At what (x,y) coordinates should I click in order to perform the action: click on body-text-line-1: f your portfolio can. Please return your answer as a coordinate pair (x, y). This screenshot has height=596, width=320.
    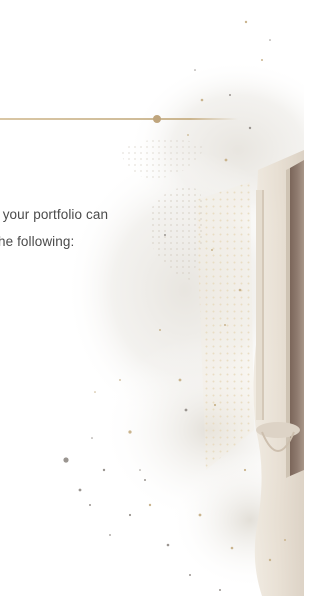
    Looking at the image, I should click on (54, 214).